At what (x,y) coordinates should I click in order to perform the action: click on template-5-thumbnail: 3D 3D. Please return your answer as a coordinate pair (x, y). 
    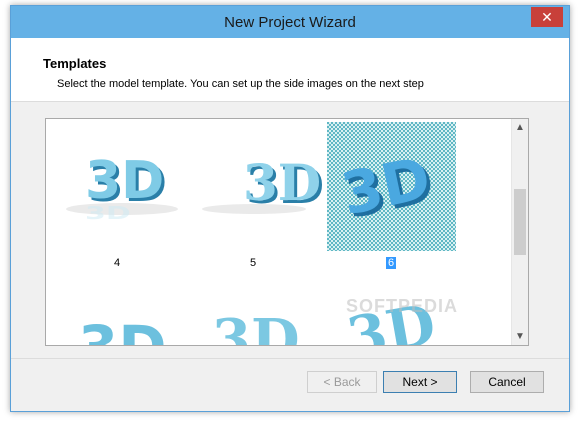
    Looking at the image, I should click on (262, 184).